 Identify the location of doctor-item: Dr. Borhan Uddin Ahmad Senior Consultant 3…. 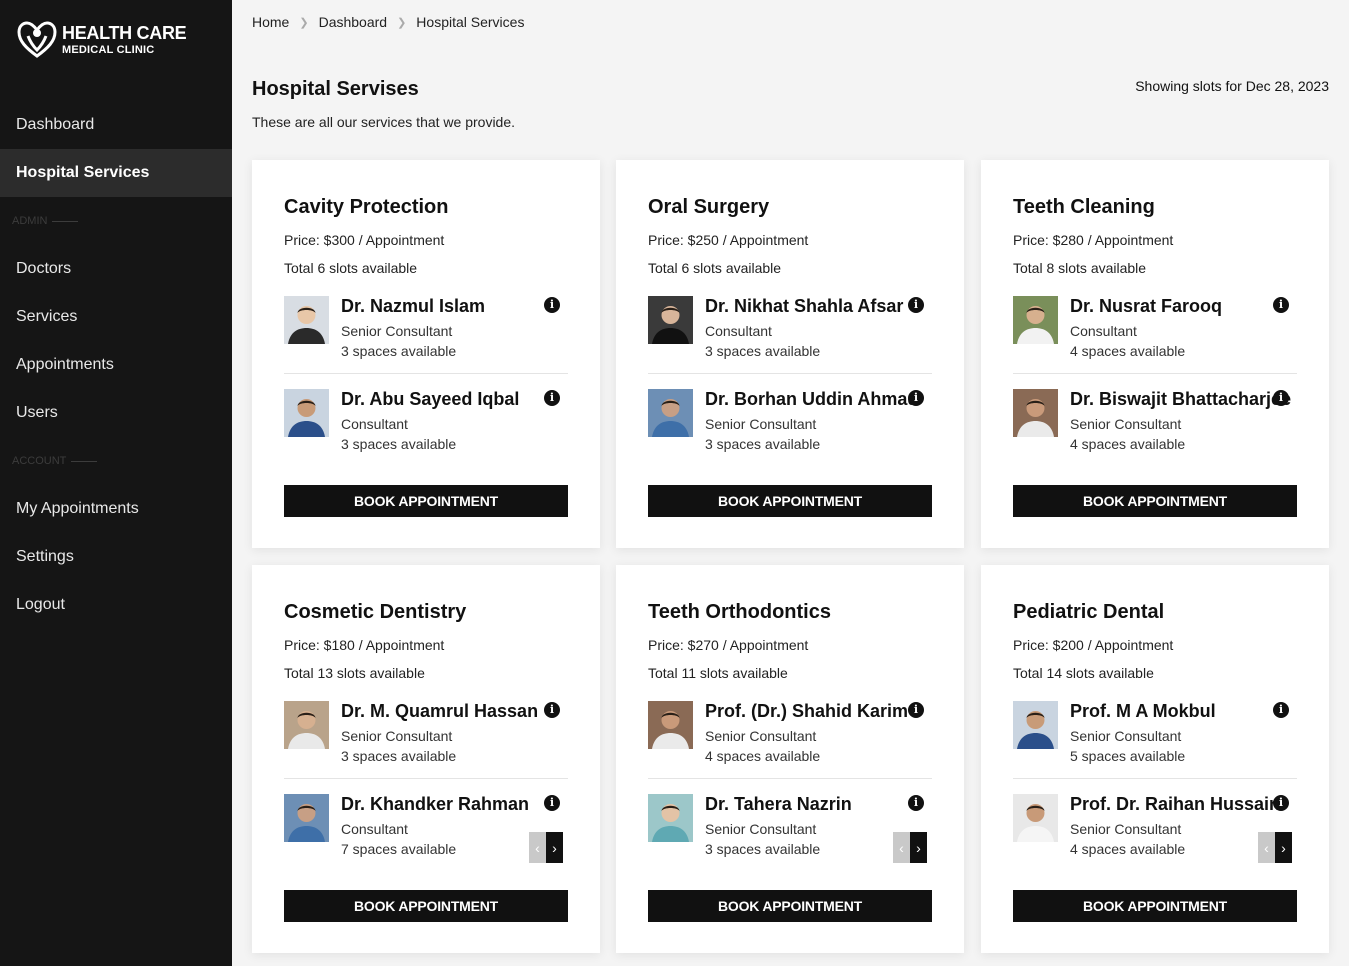
(790, 429).